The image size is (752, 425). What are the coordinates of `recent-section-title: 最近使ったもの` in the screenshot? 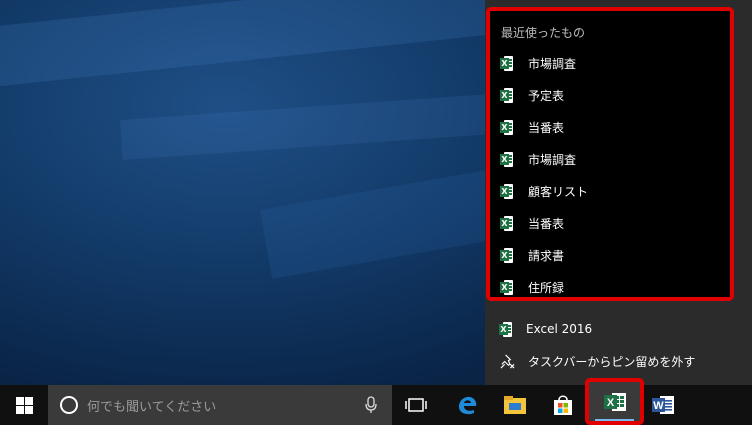 It's located at (543, 33).